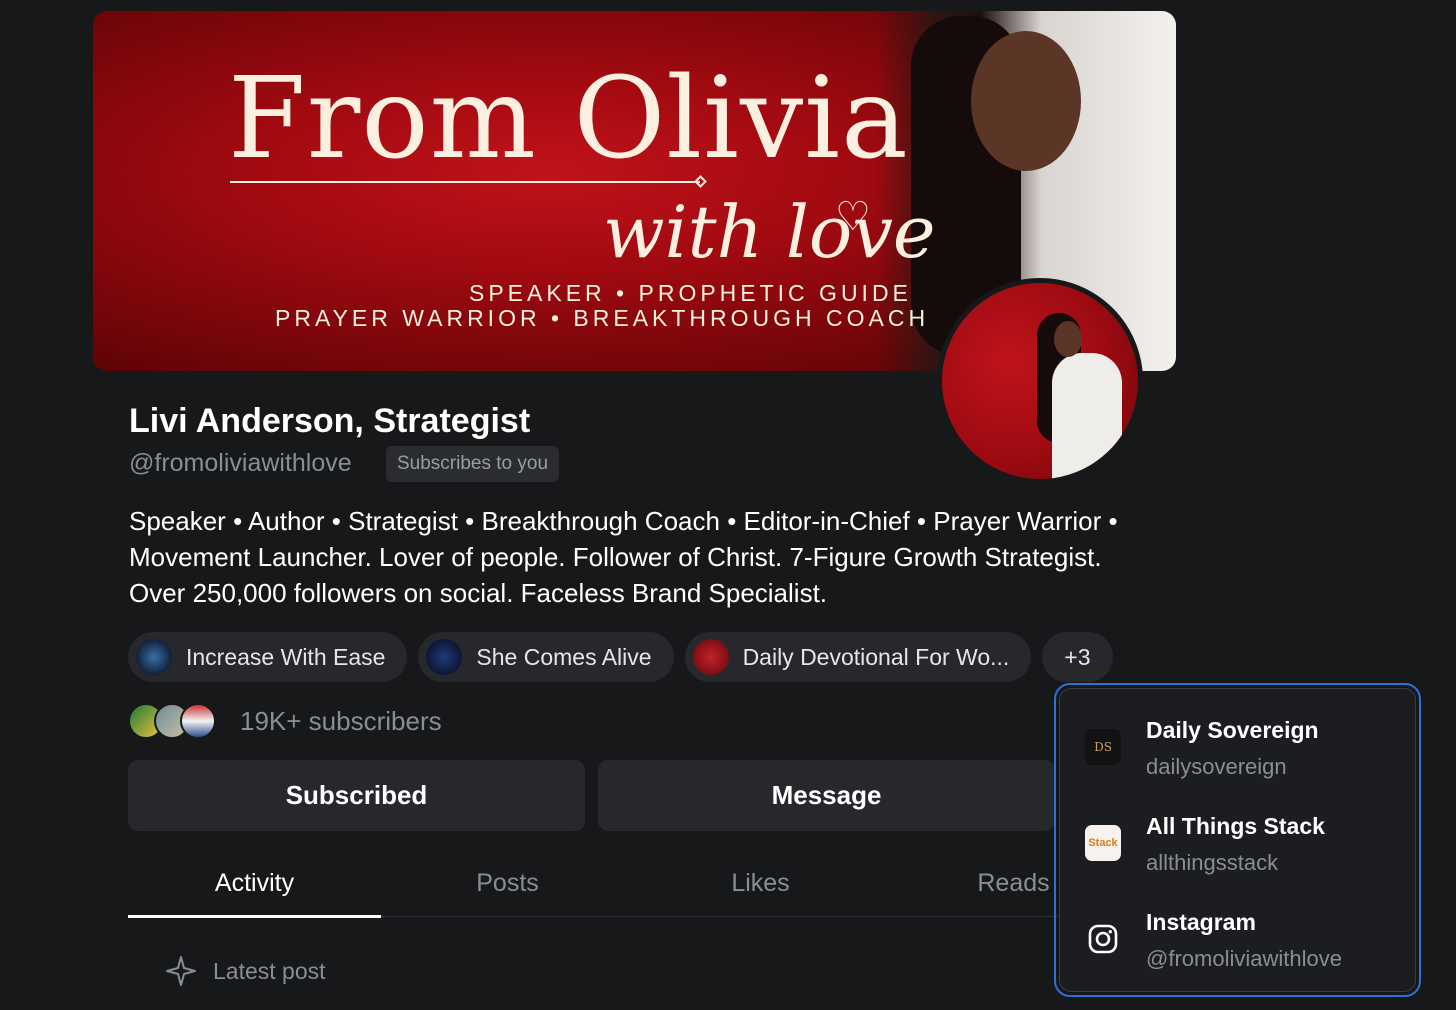  Describe the element at coordinates (769, 232) in the screenshot. I see `banner-script-text: with love` at that location.